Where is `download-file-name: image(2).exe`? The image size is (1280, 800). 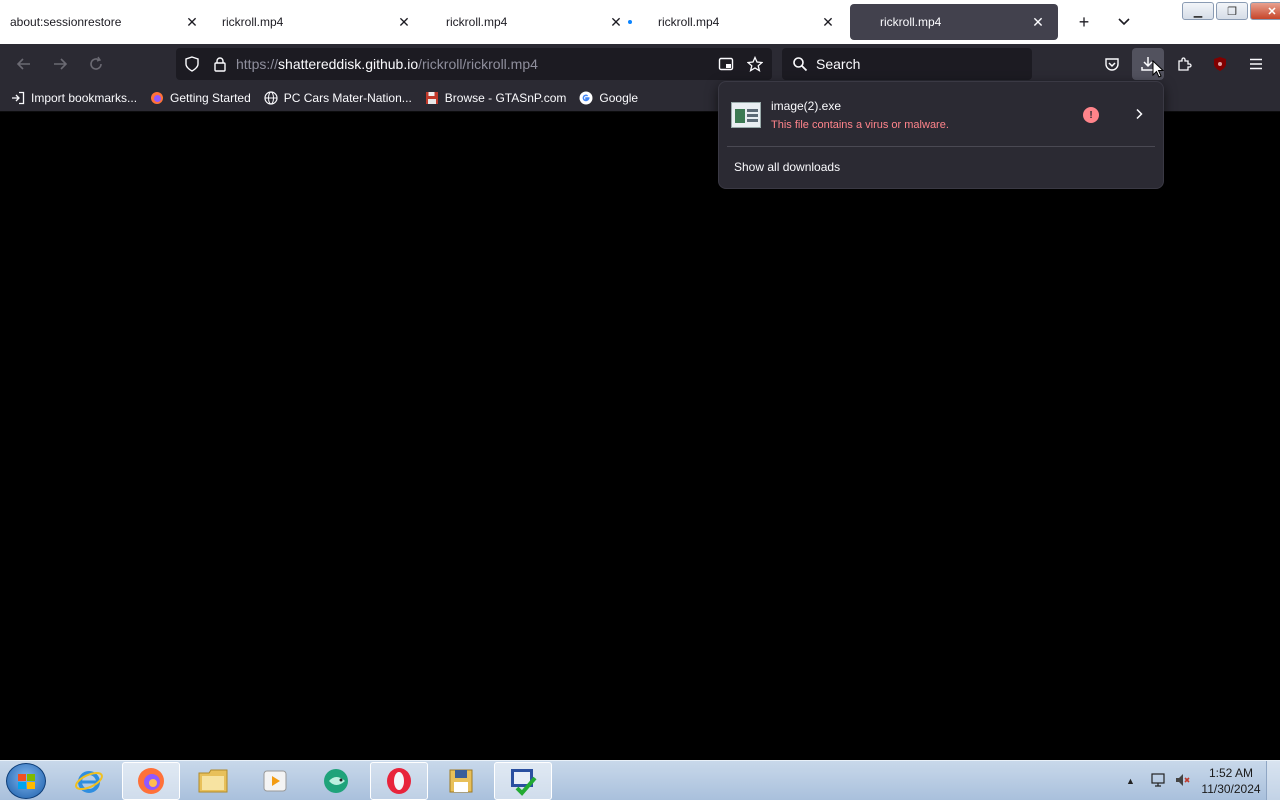
download-file-name: image(2).exe is located at coordinates (806, 106).